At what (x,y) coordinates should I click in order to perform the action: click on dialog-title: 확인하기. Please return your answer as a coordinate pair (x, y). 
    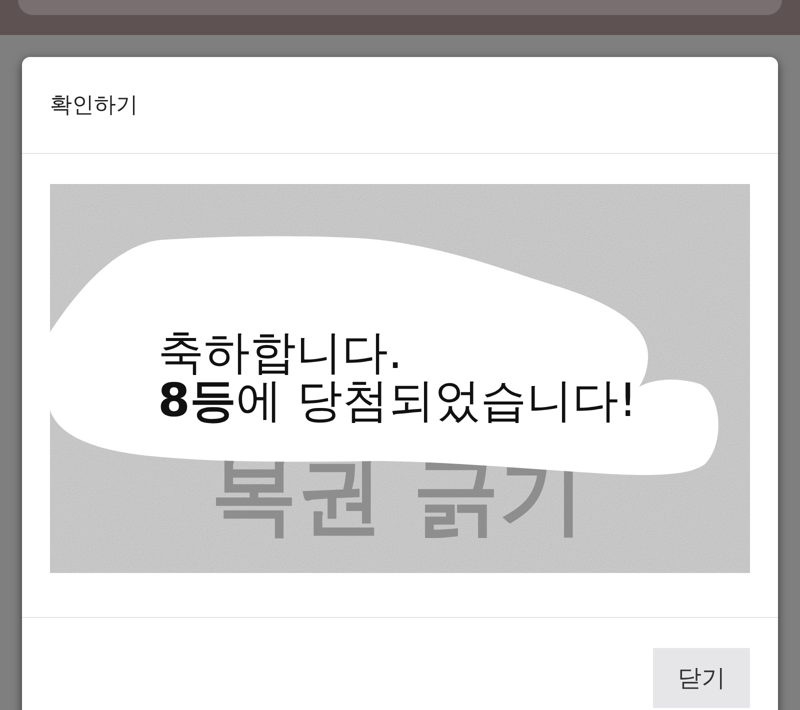
    Looking at the image, I should click on (94, 106).